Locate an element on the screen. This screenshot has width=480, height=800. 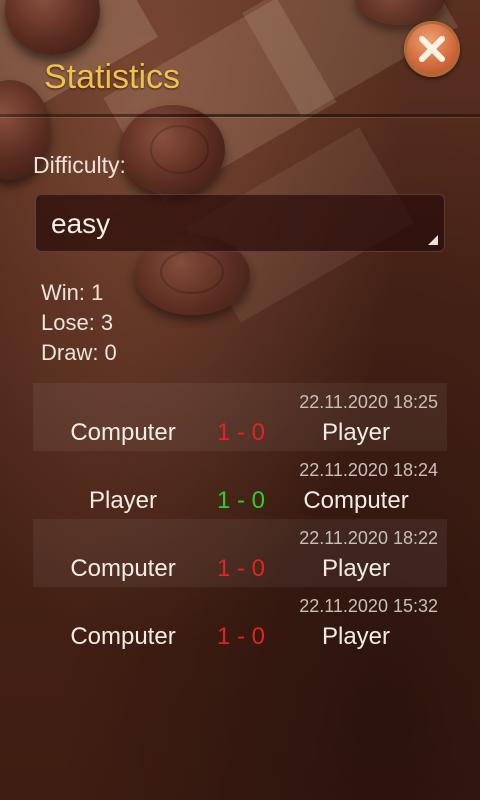
difficulty-selected-value: easy is located at coordinates (81, 223).